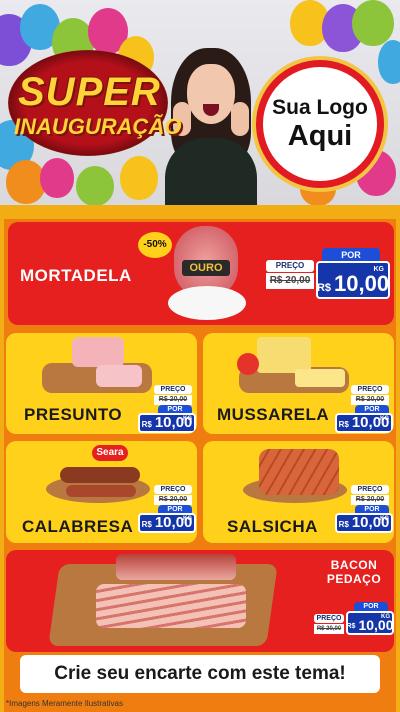  I want to click on salsicha-image, so click(299, 472).